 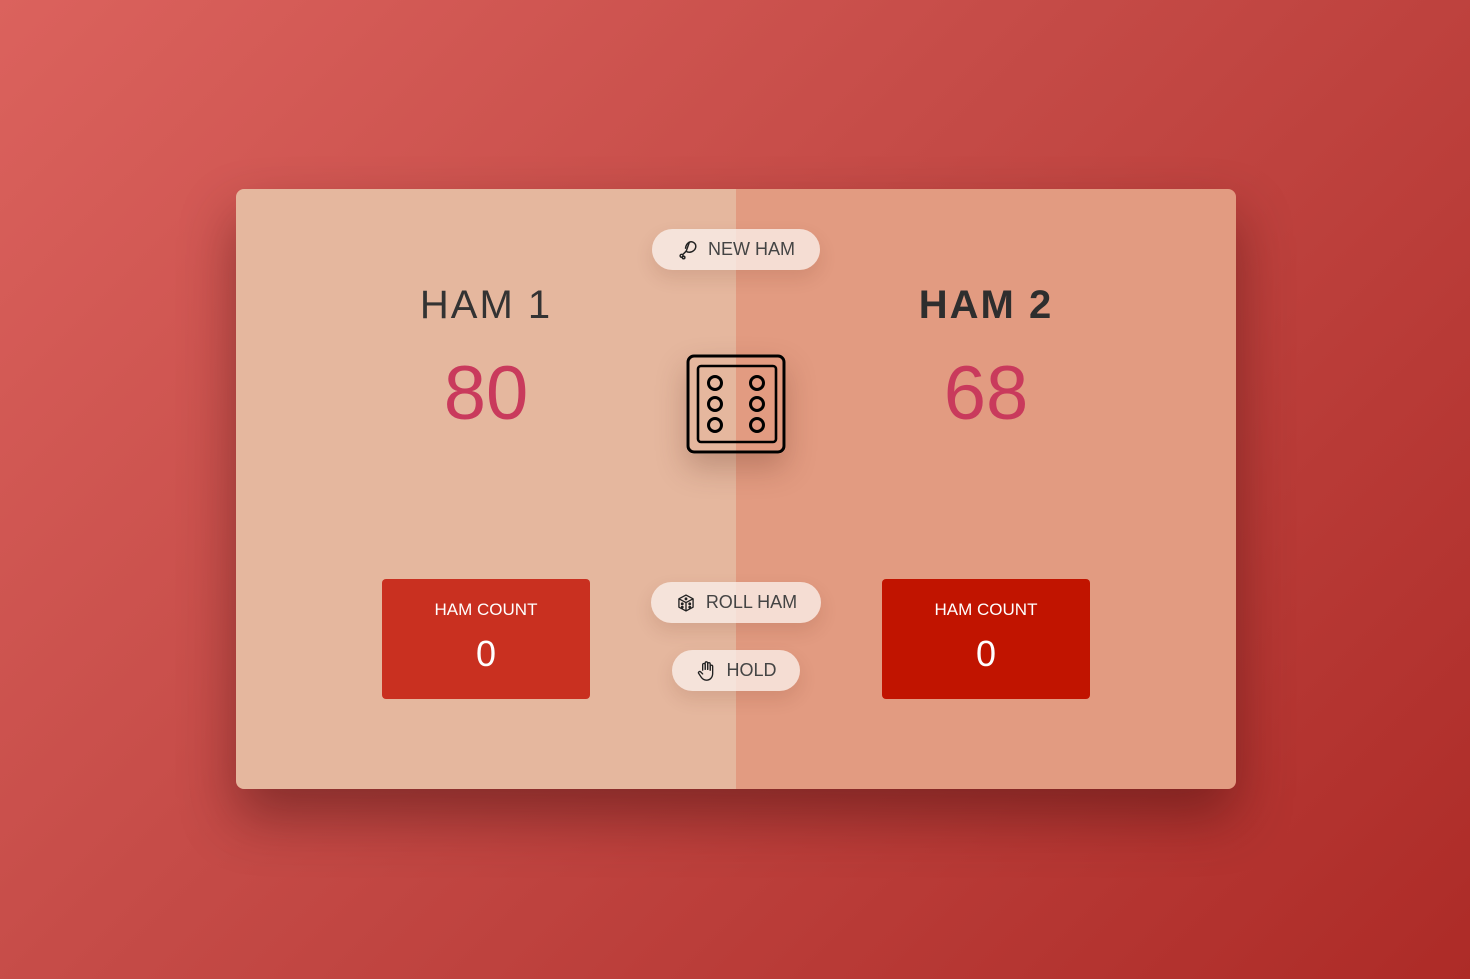 I want to click on player-2-name: HAM 2, so click(x=986, y=305).